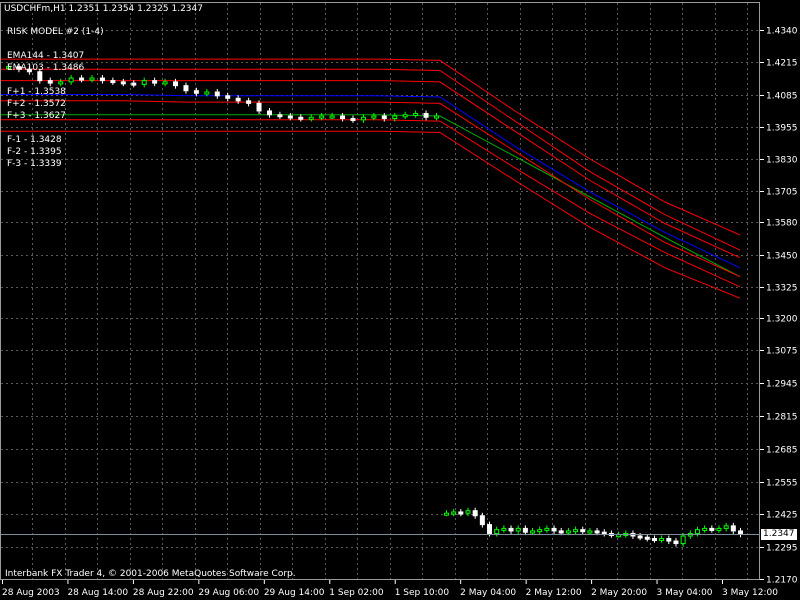  What do you see at coordinates (782, 224) in the screenshot?
I see `y-tick-label: 1.3580` at bounding box center [782, 224].